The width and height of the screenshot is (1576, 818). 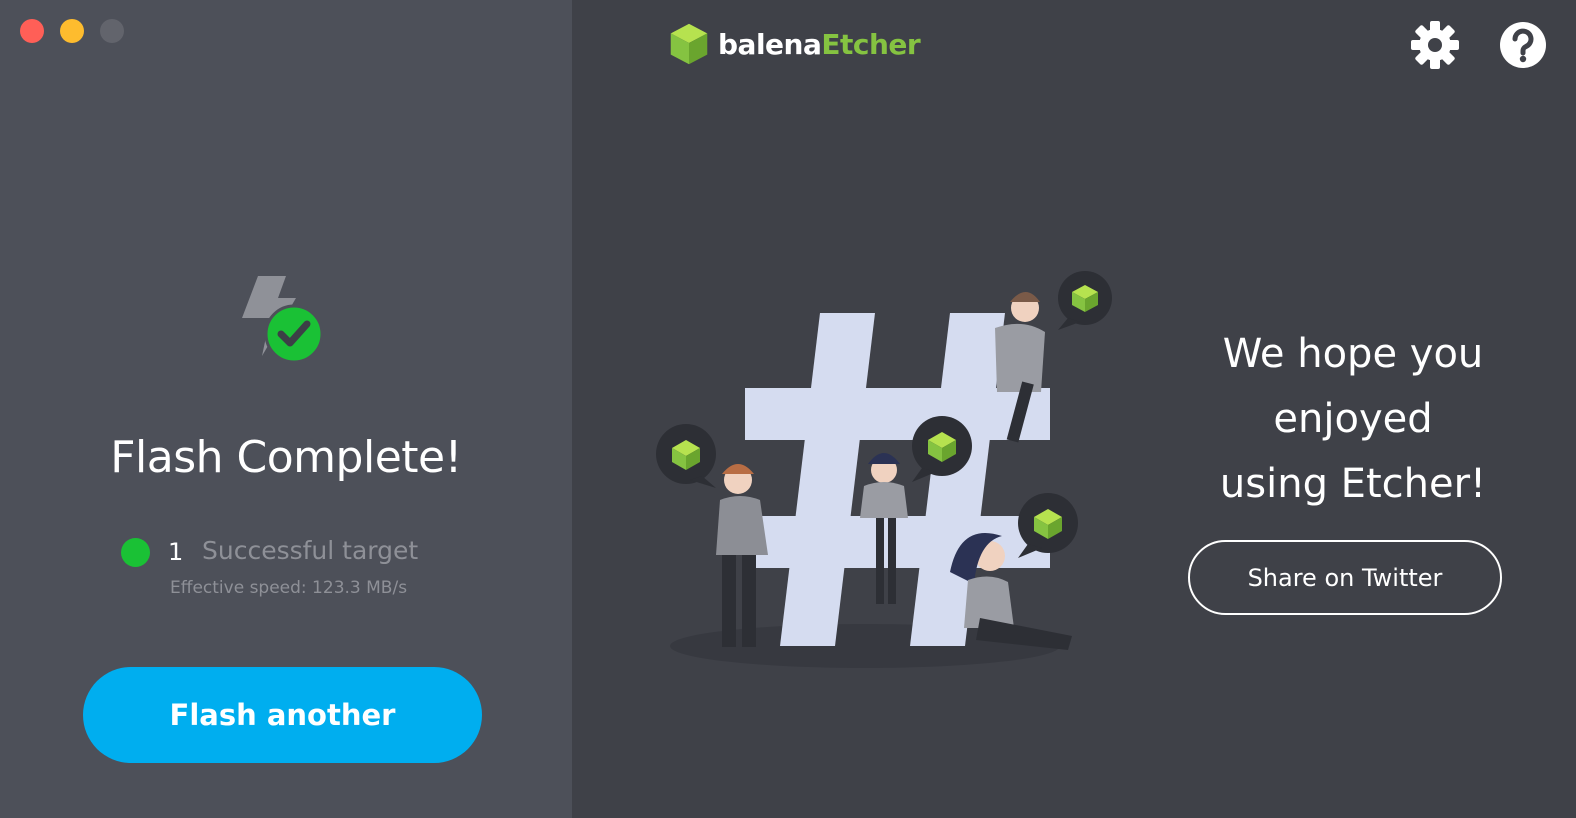 What do you see at coordinates (176, 552) in the screenshot?
I see `success-count: 1` at bounding box center [176, 552].